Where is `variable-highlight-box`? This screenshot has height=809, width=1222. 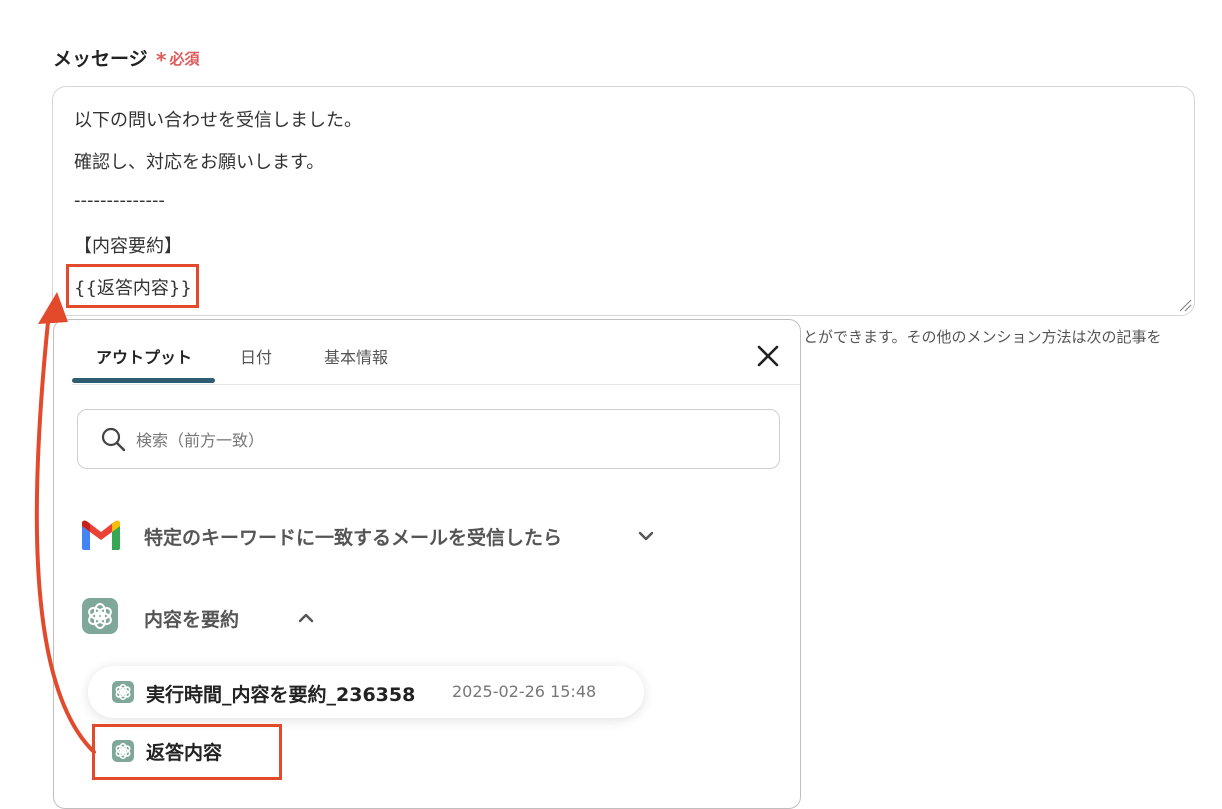
variable-highlight-box is located at coordinates (132, 286).